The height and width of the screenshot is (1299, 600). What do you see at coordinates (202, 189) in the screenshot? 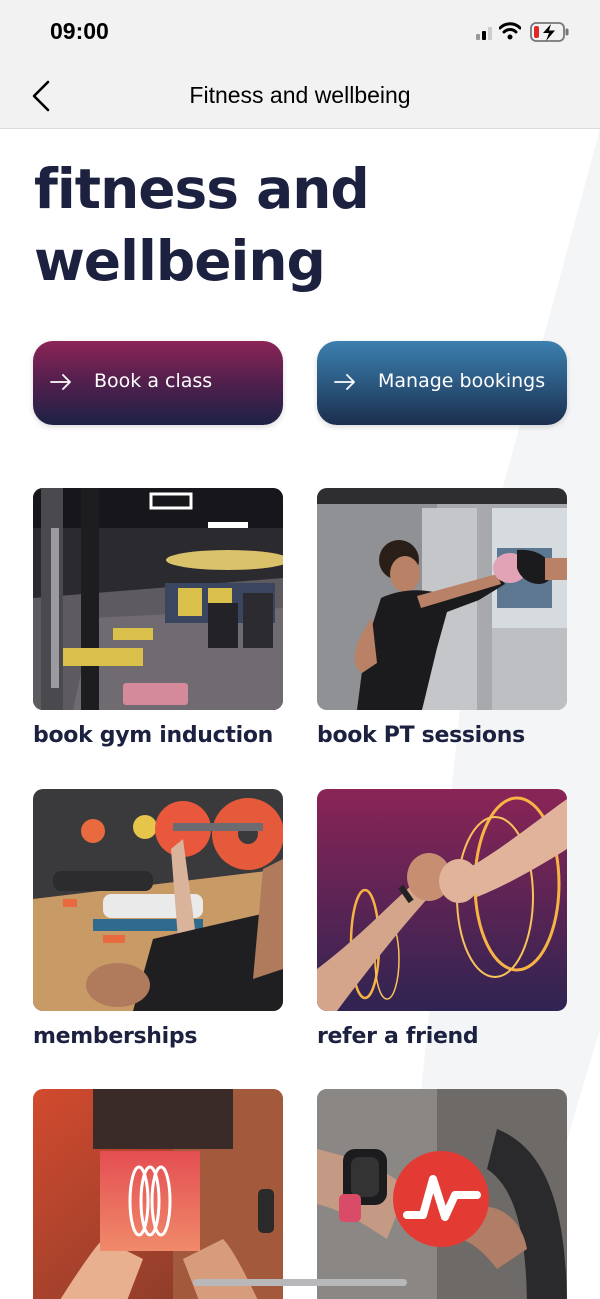
I see `page-title-line-1: fitness and` at bounding box center [202, 189].